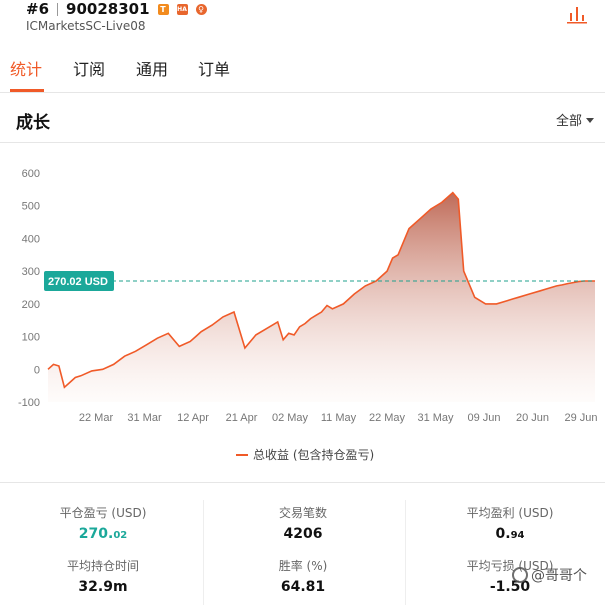  Describe the element at coordinates (303, 587) in the screenshot. I see `stat-value: 64.81` at that location.